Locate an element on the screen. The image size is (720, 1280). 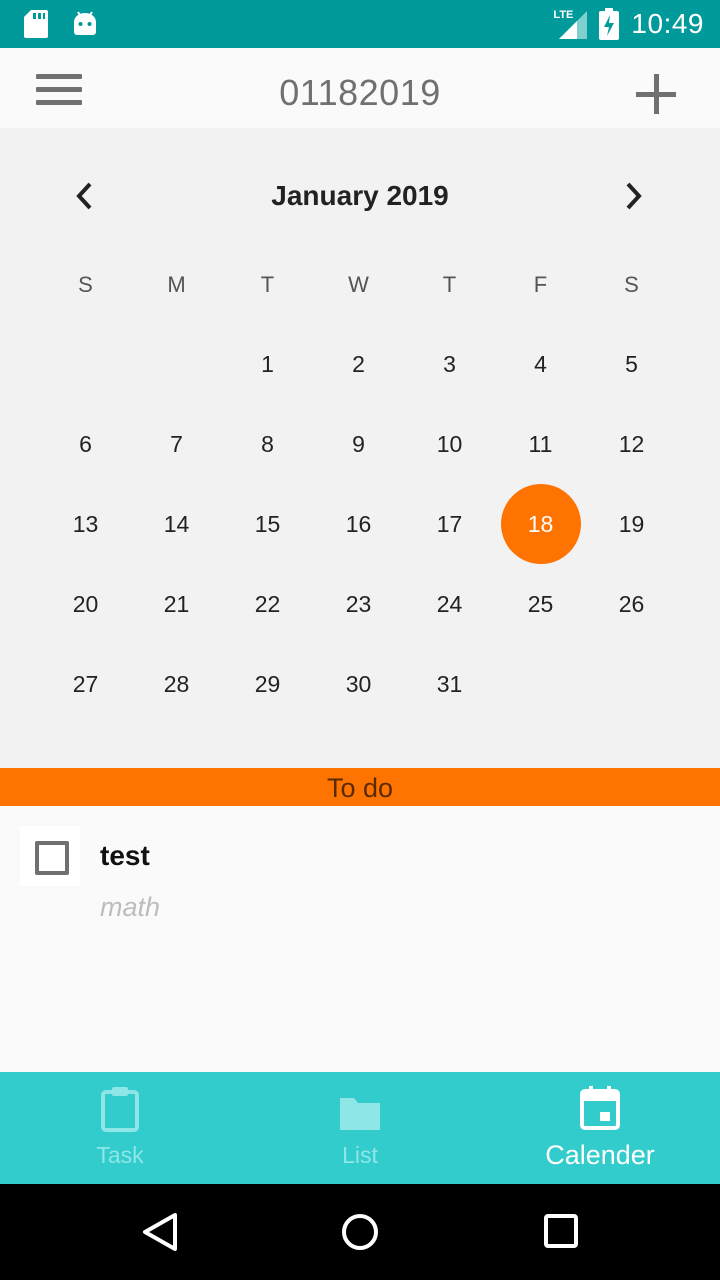
day-number: 11 is located at coordinates (540, 443).